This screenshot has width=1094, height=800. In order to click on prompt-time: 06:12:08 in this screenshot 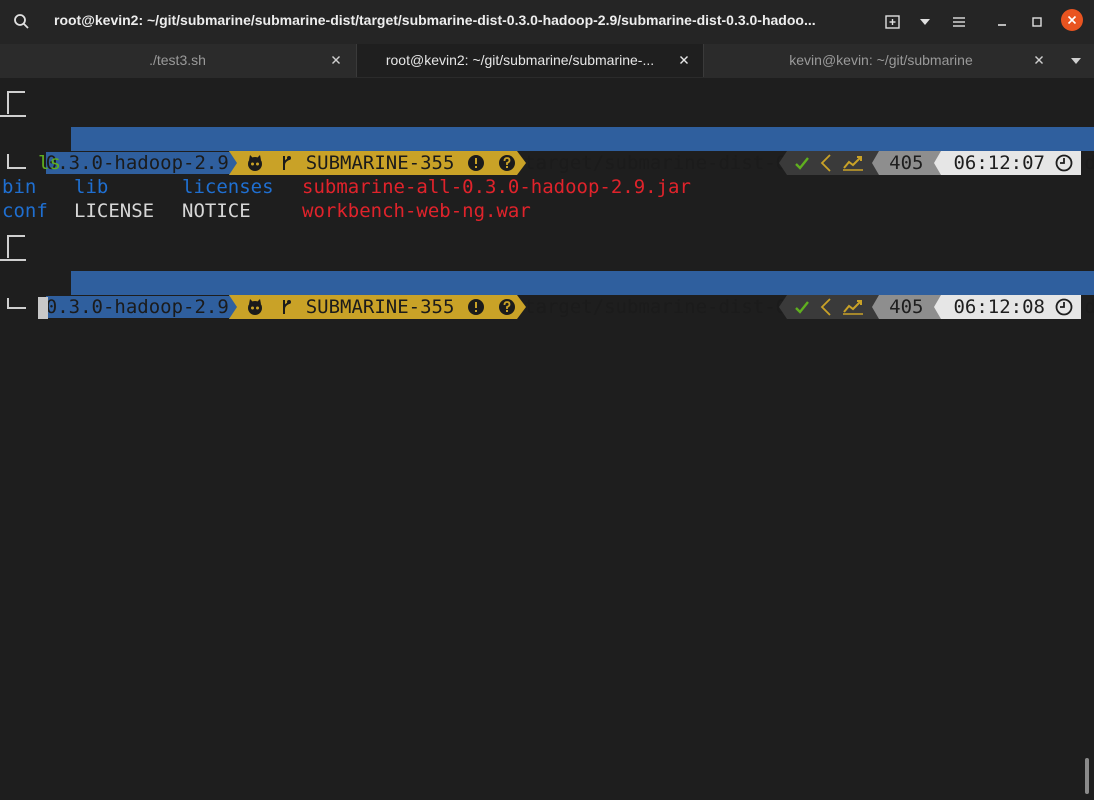, I will do `click(999, 307)`.